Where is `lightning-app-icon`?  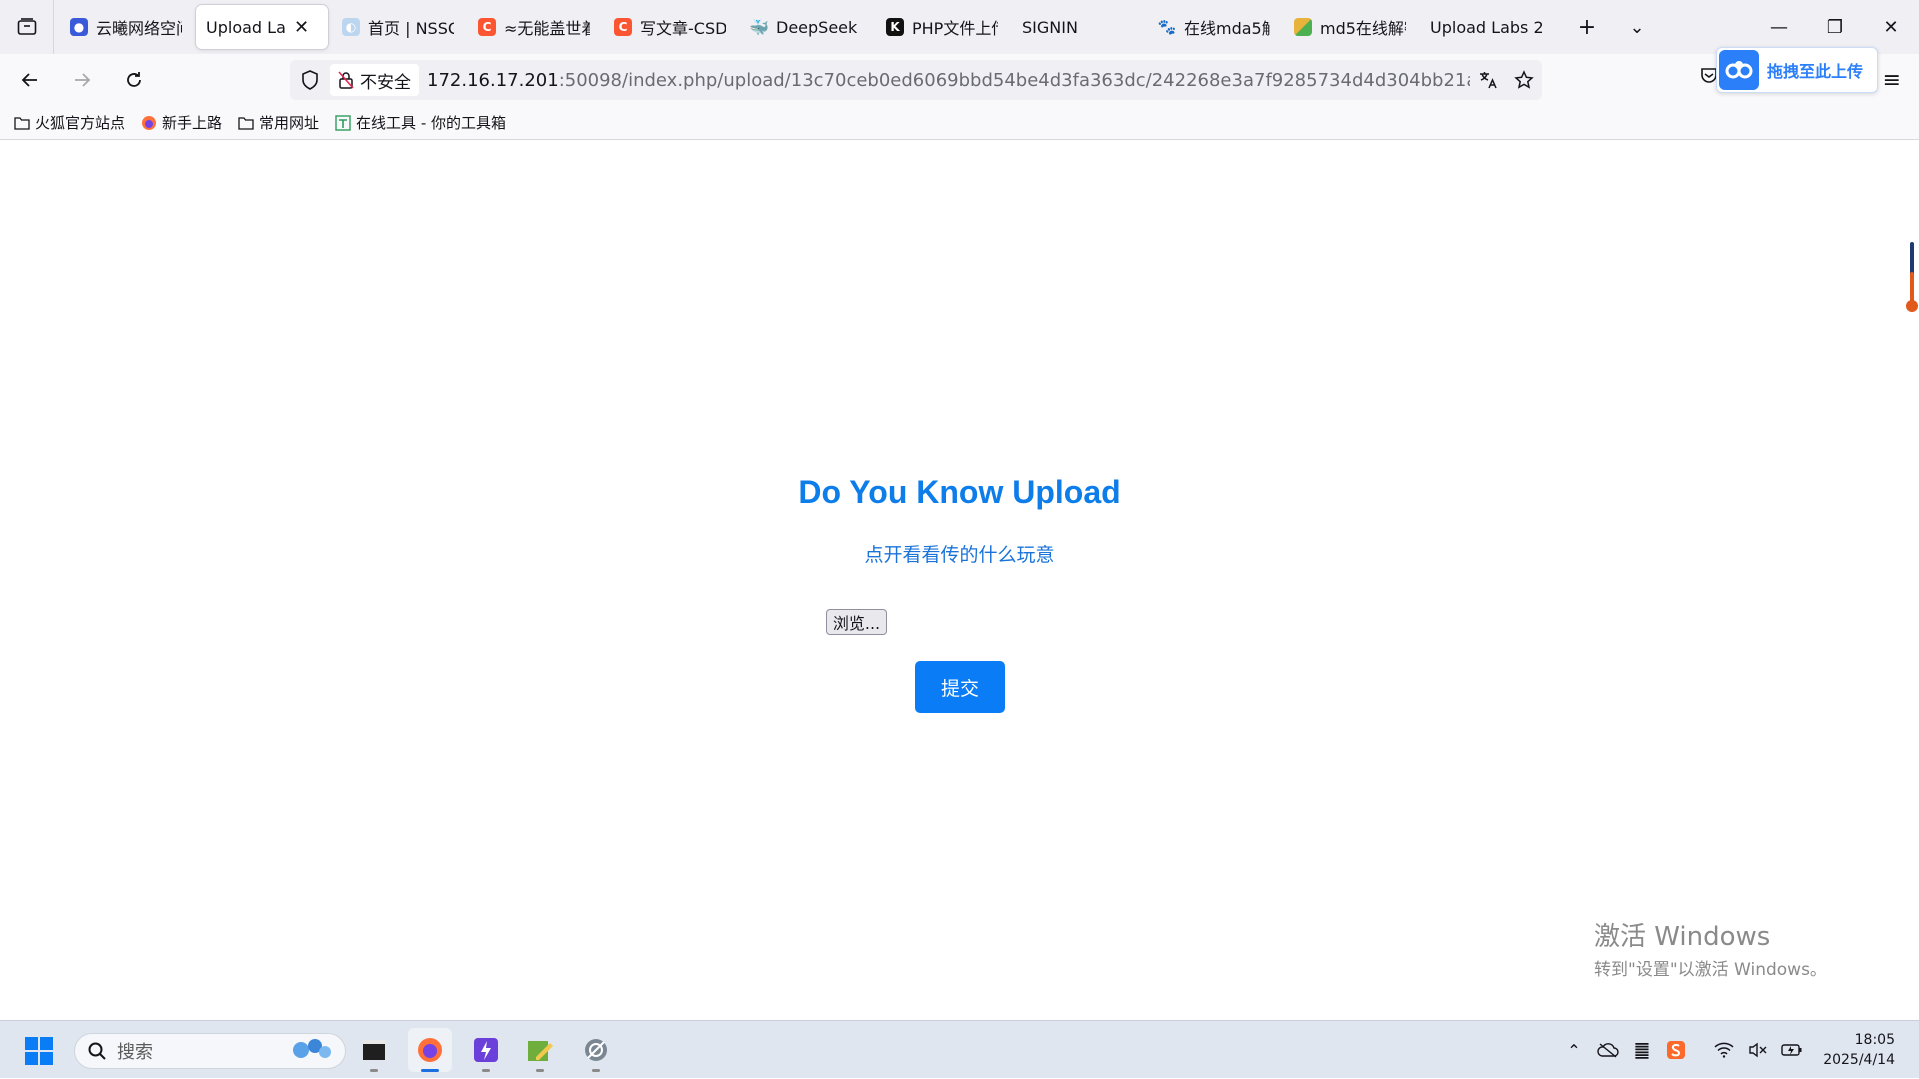 lightning-app-icon is located at coordinates (486, 1050).